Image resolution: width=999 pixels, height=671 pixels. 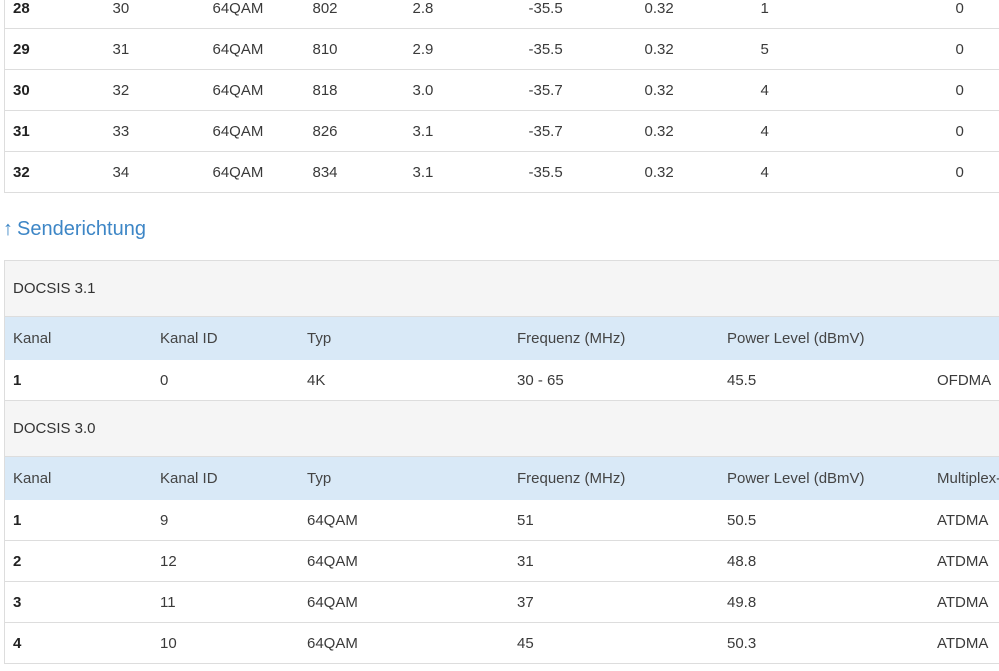 I want to click on cell-kanal: 31, so click(x=54, y=131).